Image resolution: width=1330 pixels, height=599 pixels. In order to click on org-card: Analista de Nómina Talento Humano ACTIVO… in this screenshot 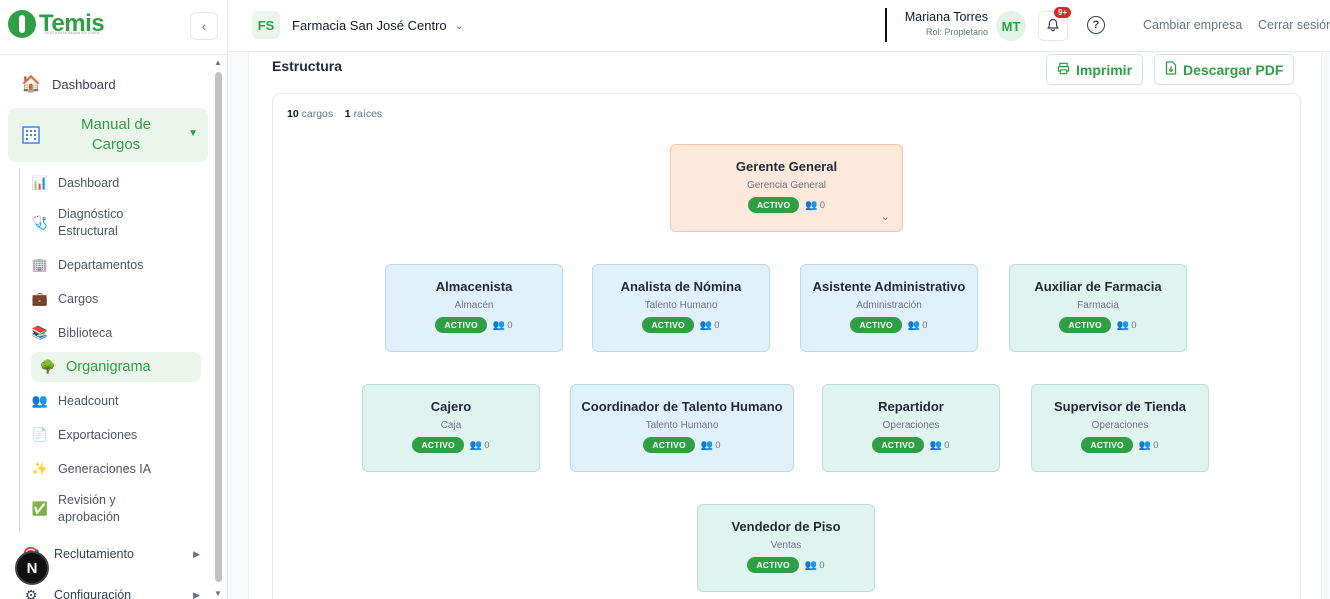, I will do `click(681, 308)`.